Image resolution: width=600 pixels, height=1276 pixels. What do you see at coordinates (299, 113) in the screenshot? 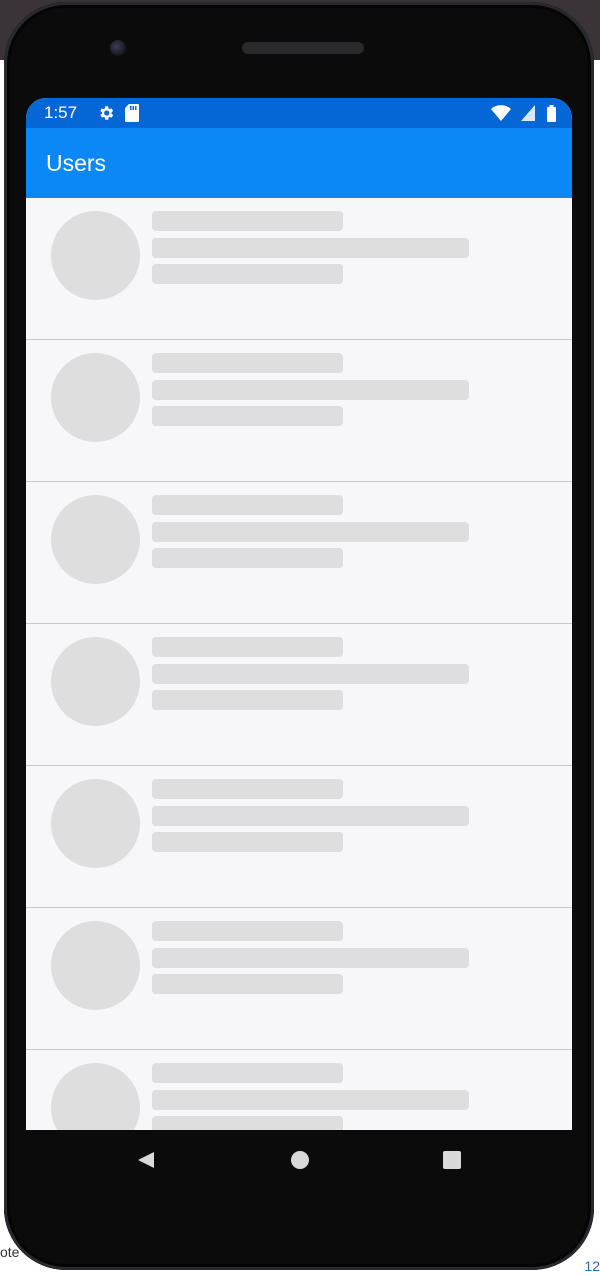
I see `status-bar: 1:57` at bounding box center [299, 113].